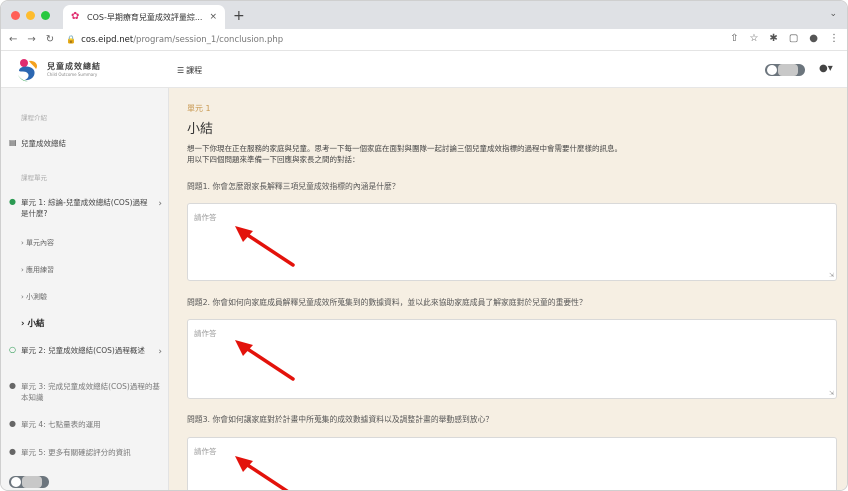 This screenshot has height=491, width=848. What do you see at coordinates (273, 159) in the screenshot?
I see `intro-line-2: 用以下四個問題來準備一下回應與家長之間的對話：` at bounding box center [273, 159].